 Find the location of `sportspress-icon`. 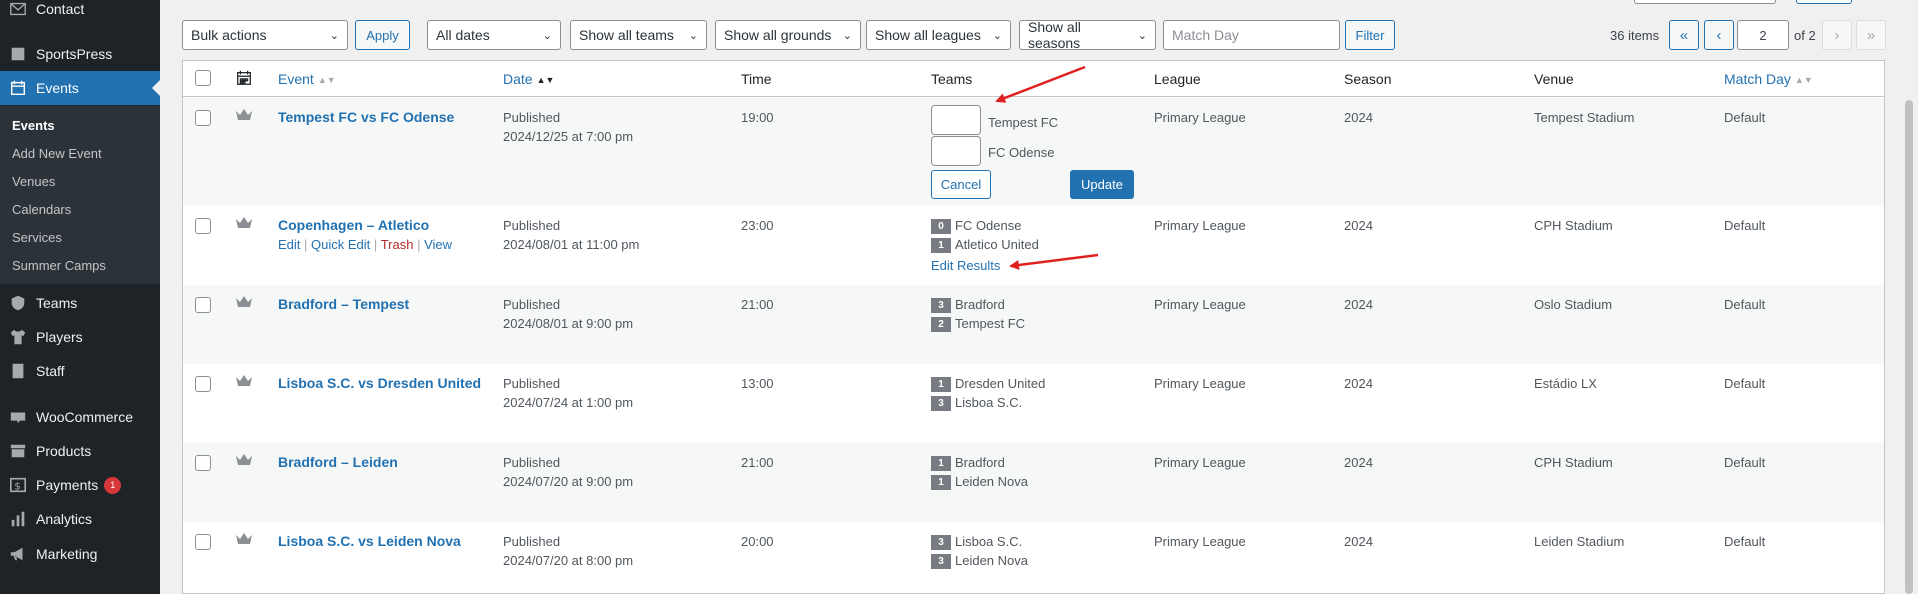

sportspress-icon is located at coordinates (18, 54).